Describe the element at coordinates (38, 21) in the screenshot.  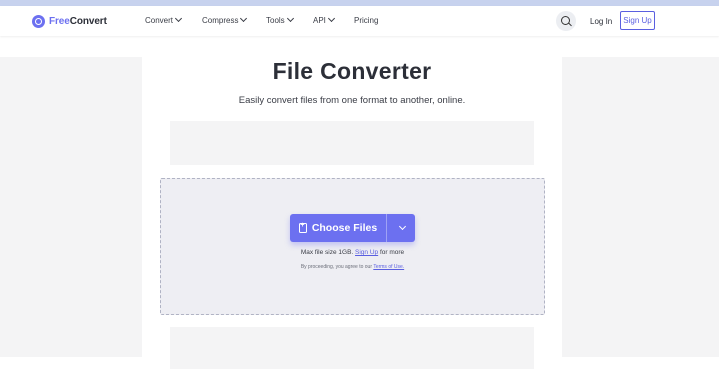
I see `freeconvert-logo-icon` at that location.